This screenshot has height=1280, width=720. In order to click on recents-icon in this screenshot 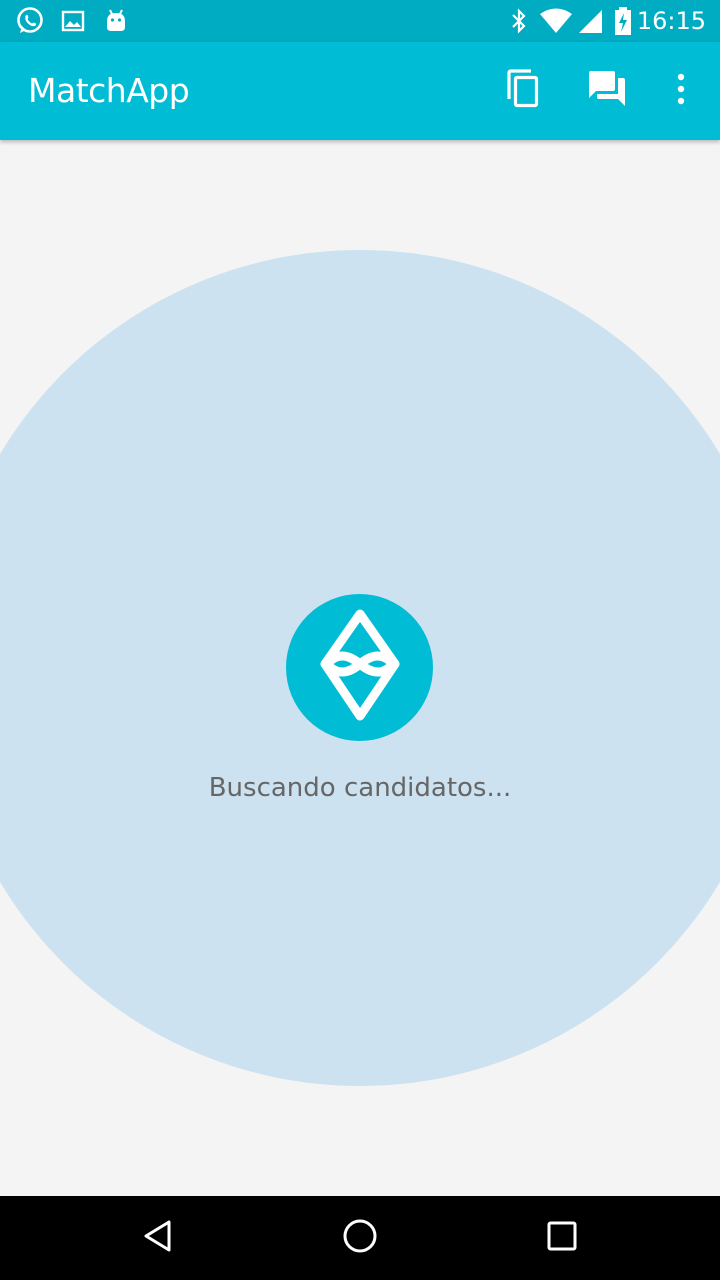, I will do `click(562, 1238)`.